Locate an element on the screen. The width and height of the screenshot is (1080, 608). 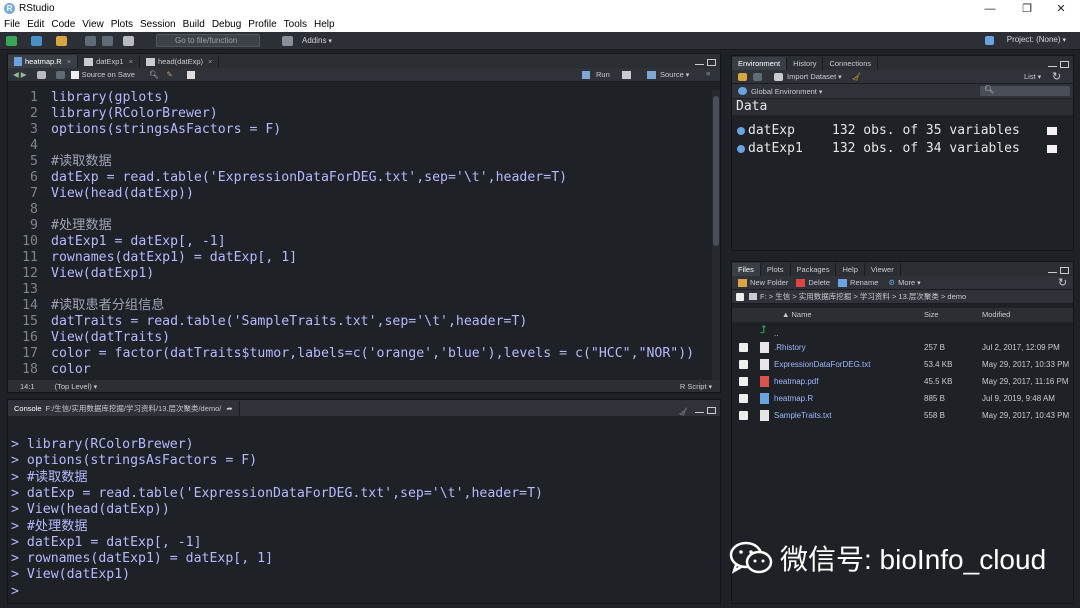
load-workspace-icon is located at coordinates (742, 76).